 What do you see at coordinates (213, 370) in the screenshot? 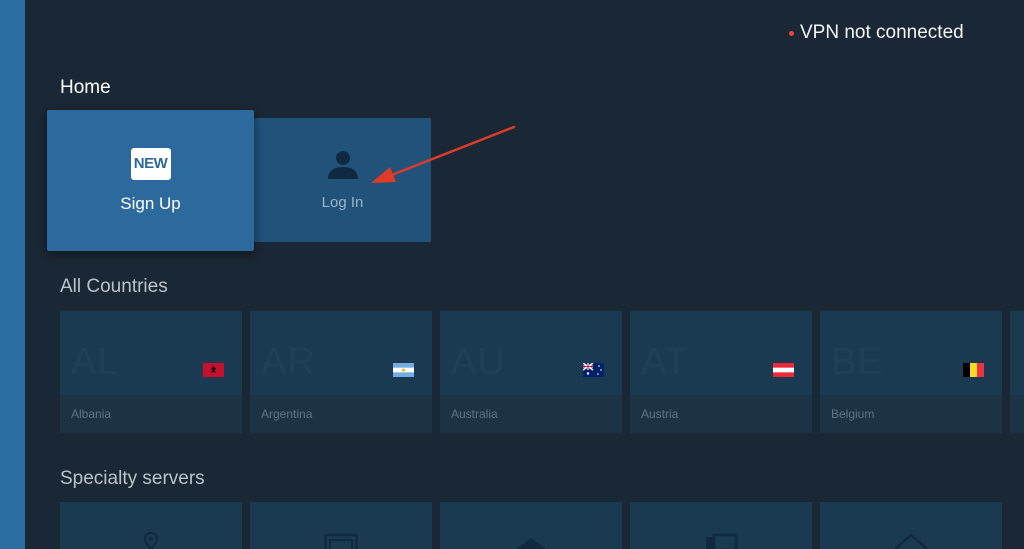
I see `albania-flag-icon` at bounding box center [213, 370].